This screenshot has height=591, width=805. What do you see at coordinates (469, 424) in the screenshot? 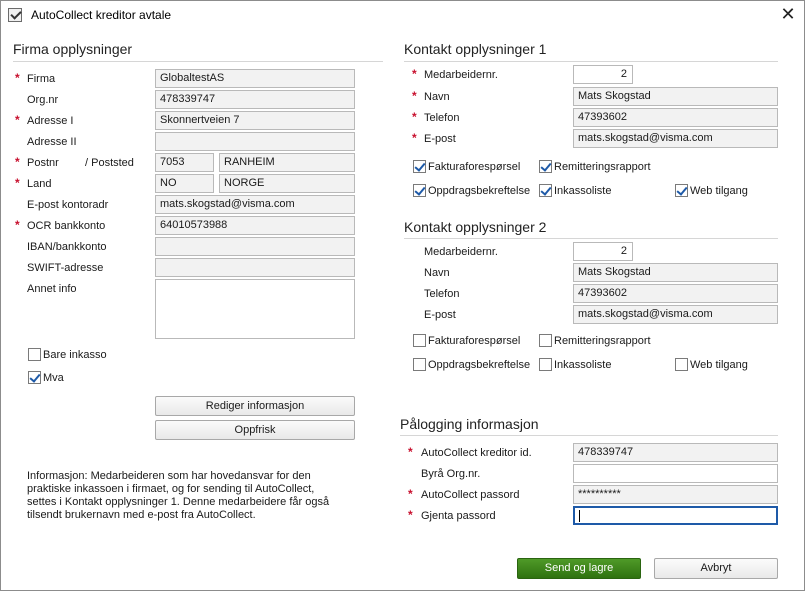
I see `palogging-section-title: Pålogging informasjon` at bounding box center [469, 424].